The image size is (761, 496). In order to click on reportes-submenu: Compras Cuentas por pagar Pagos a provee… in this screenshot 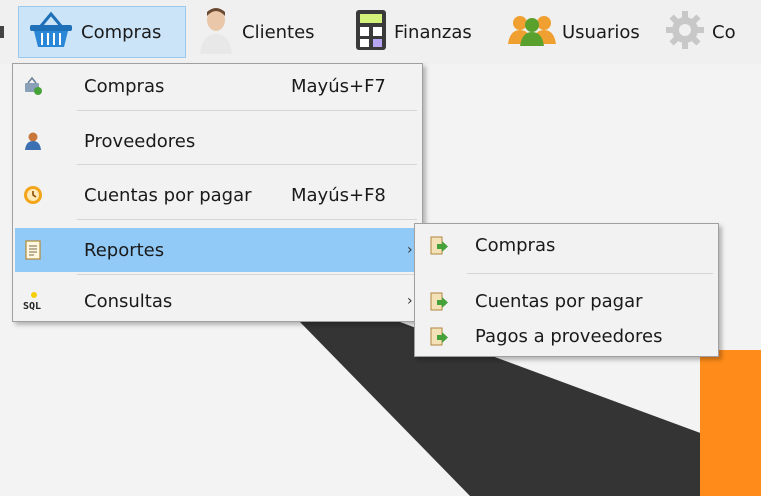, I will do `click(566, 290)`.